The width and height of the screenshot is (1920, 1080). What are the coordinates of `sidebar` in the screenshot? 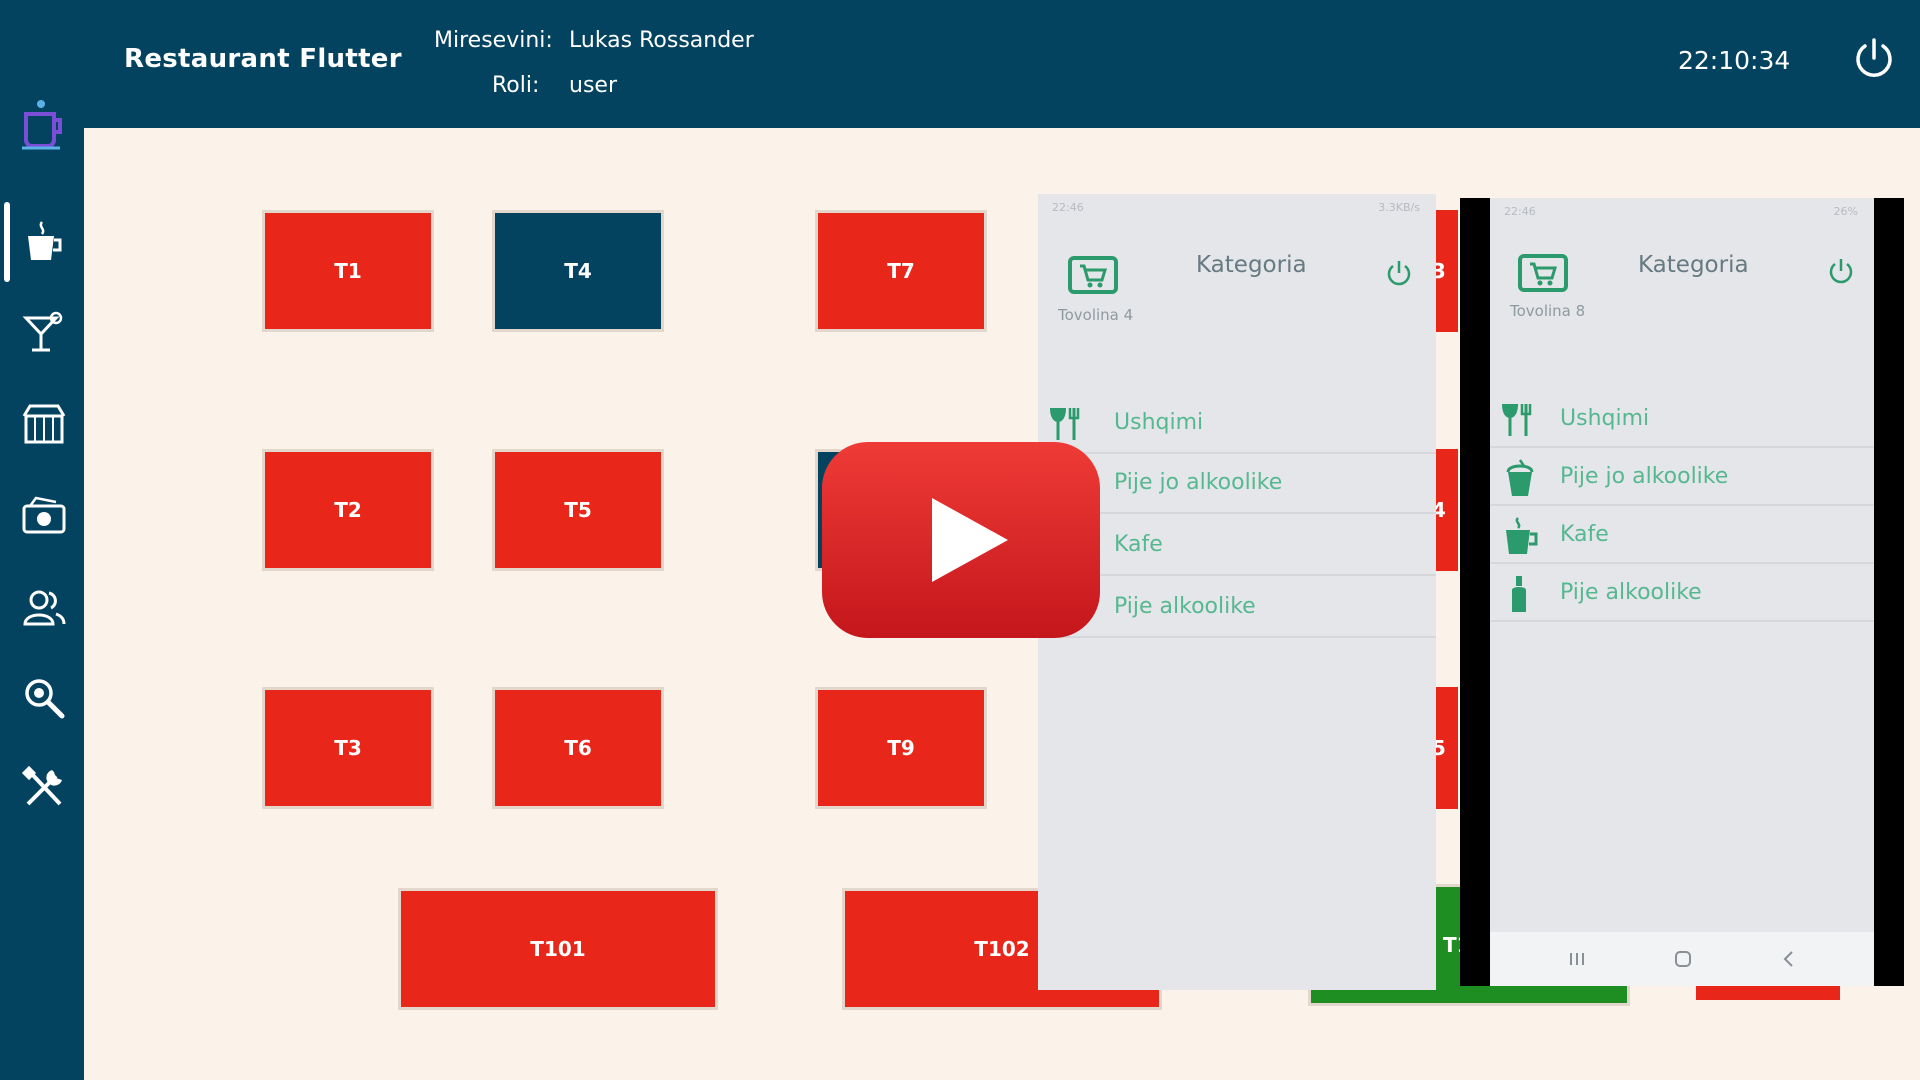 It's located at (42, 540).